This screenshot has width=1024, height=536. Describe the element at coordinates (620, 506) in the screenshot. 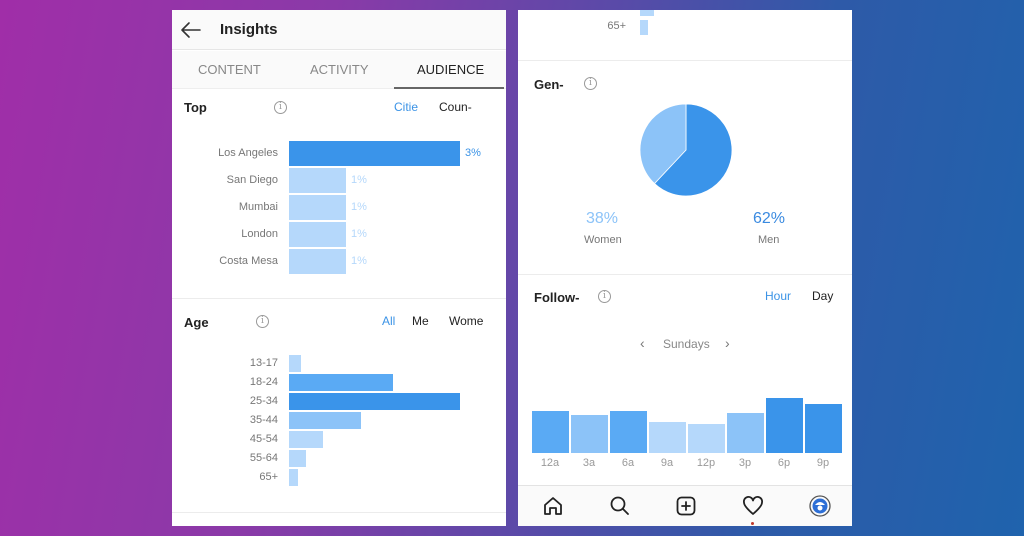

I see `search-icon` at that location.